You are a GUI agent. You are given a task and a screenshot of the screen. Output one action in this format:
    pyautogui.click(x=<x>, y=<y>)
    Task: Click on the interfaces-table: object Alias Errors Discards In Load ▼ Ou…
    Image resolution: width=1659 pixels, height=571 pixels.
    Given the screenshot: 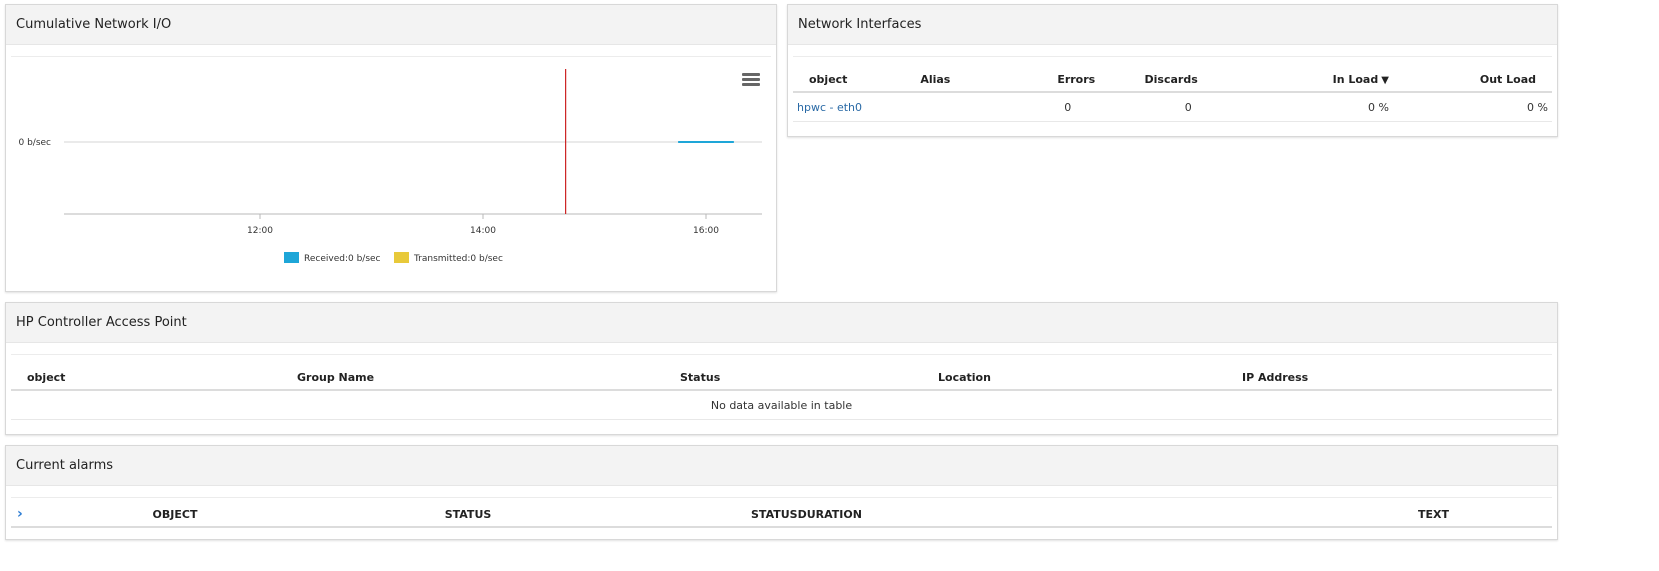 What is the action you would take?
    pyautogui.click(x=1172, y=94)
    